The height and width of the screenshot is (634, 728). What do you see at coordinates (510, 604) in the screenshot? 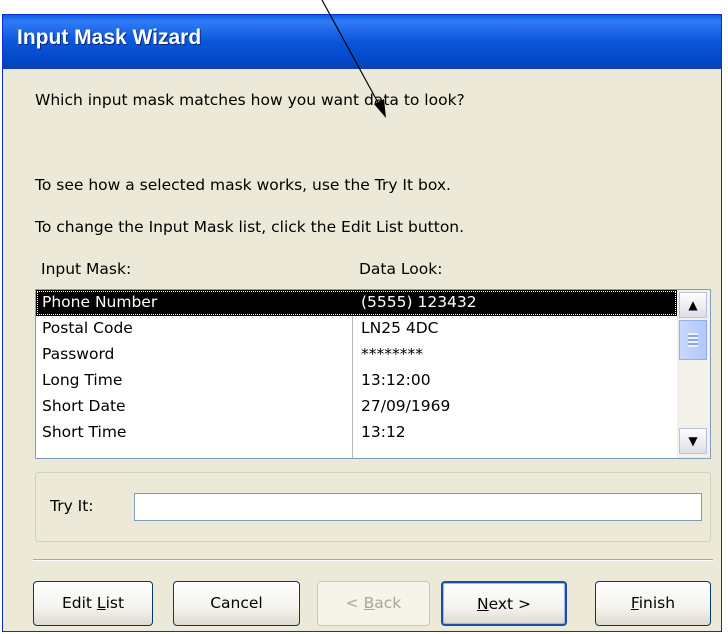
I see `next-label-part: ext >` at bounding box center [510, 604].